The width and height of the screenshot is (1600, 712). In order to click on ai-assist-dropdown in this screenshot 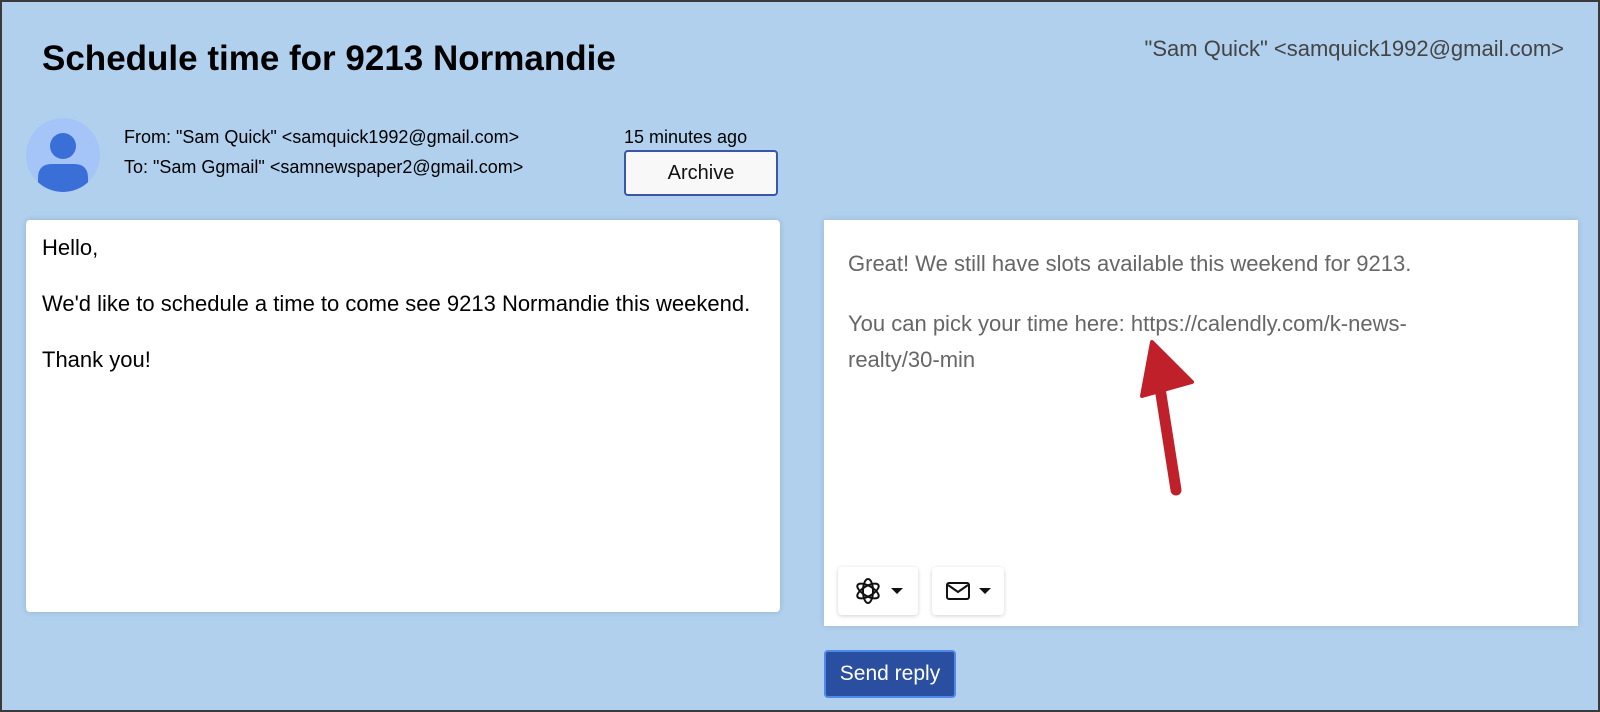, I will do `click(878, 591)`.